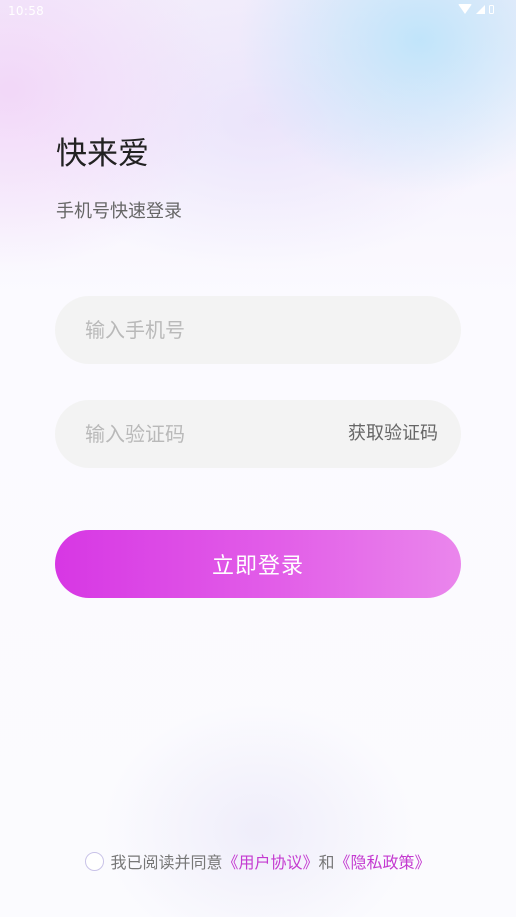 The height and width of the screenshot is (917, 516). I want to click on login-button: 立即登录, so click(258, 564).